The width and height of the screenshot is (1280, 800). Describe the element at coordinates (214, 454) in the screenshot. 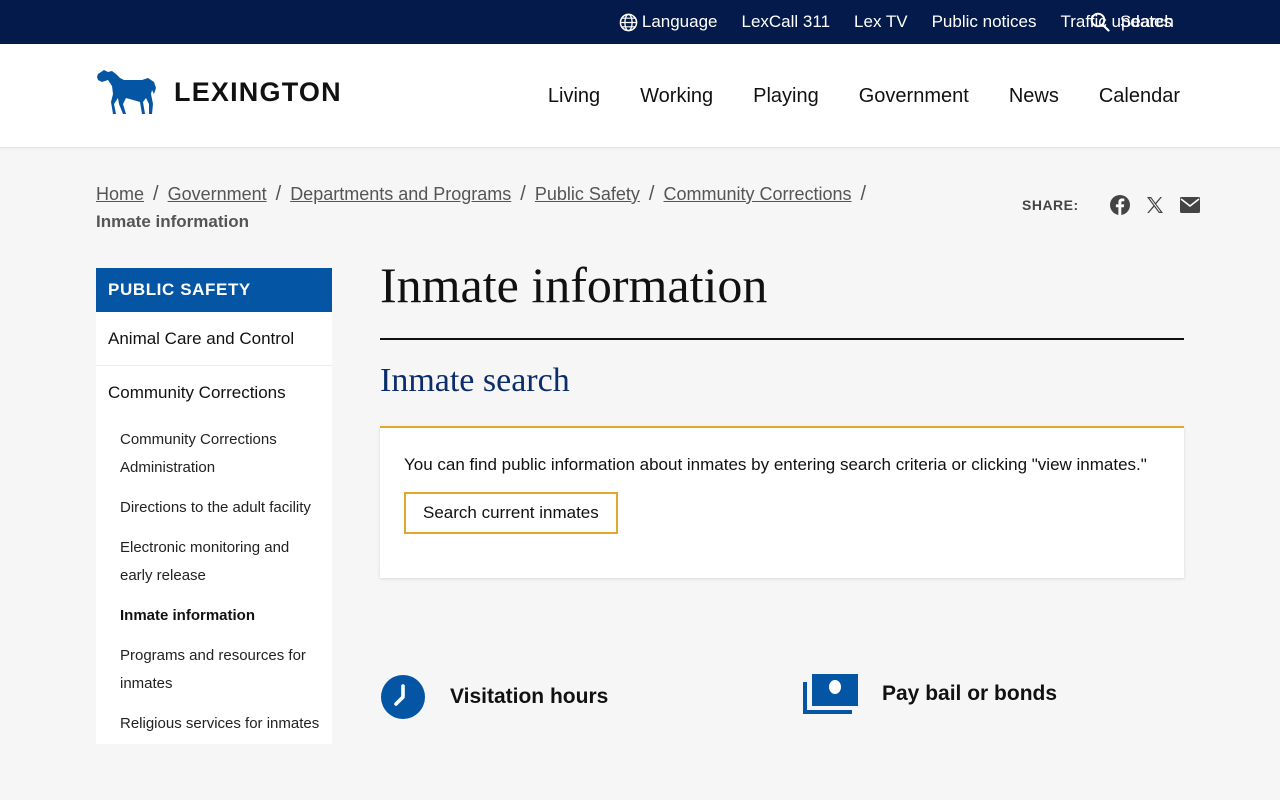

I see `sidebar-subitem-administration: Community Corrections Administration` at that location.